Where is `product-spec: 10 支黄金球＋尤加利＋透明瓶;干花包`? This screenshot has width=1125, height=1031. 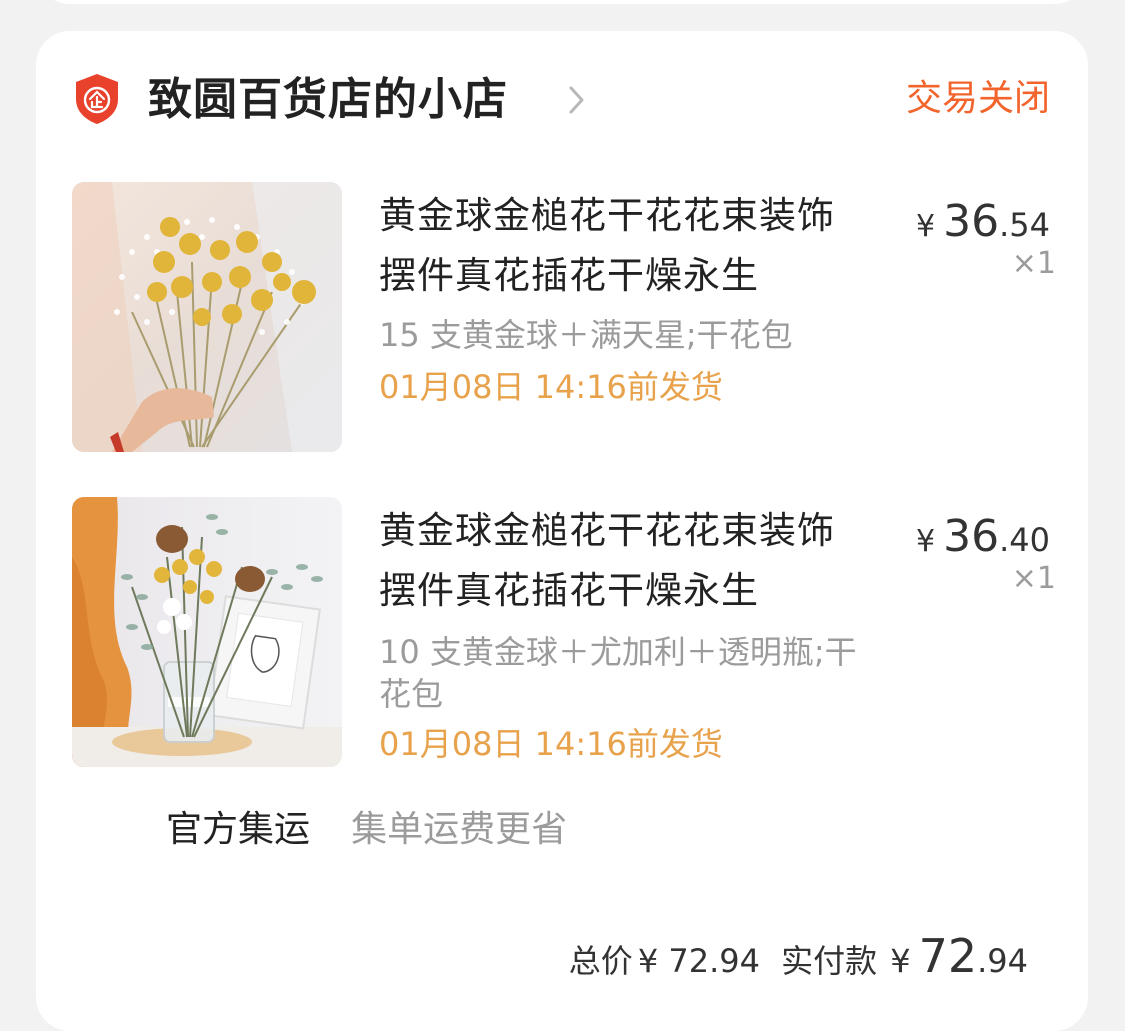
product-spec: 10 支黄金球＋尤加利＋透明瓶;干花包 is located at coordinates (618, 673).